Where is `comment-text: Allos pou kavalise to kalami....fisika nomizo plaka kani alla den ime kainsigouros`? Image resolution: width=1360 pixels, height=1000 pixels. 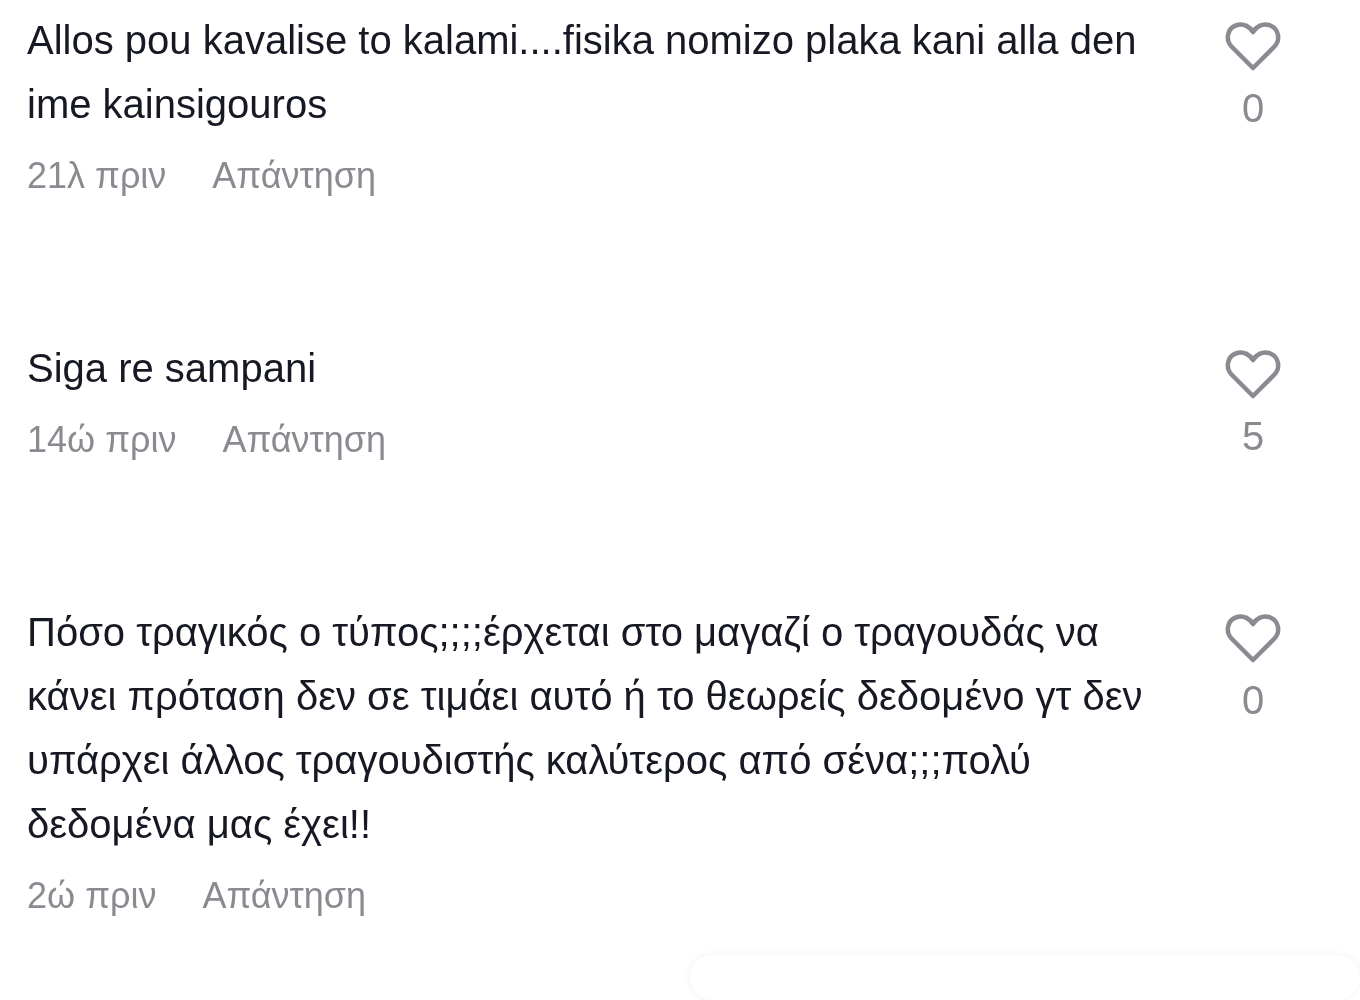 comment-text: Allos pou kavalise to kalami....fisika nomizo plaka kani alla den ime kainsigouros is located at coordinates (582, 72).